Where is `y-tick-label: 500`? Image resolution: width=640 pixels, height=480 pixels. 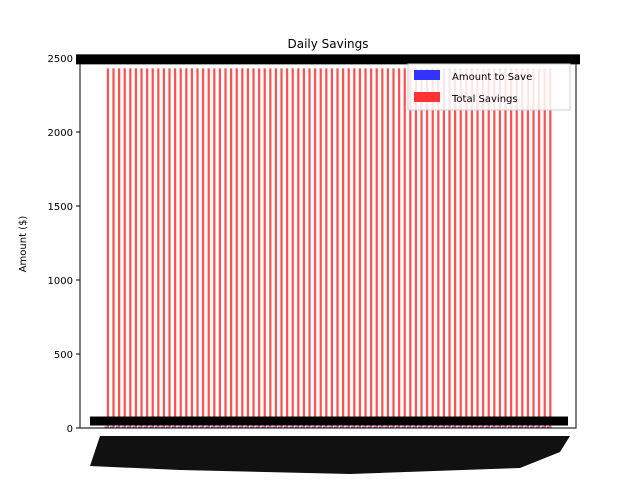 y-tick-label: 500 is located at coordinates (63, 355).